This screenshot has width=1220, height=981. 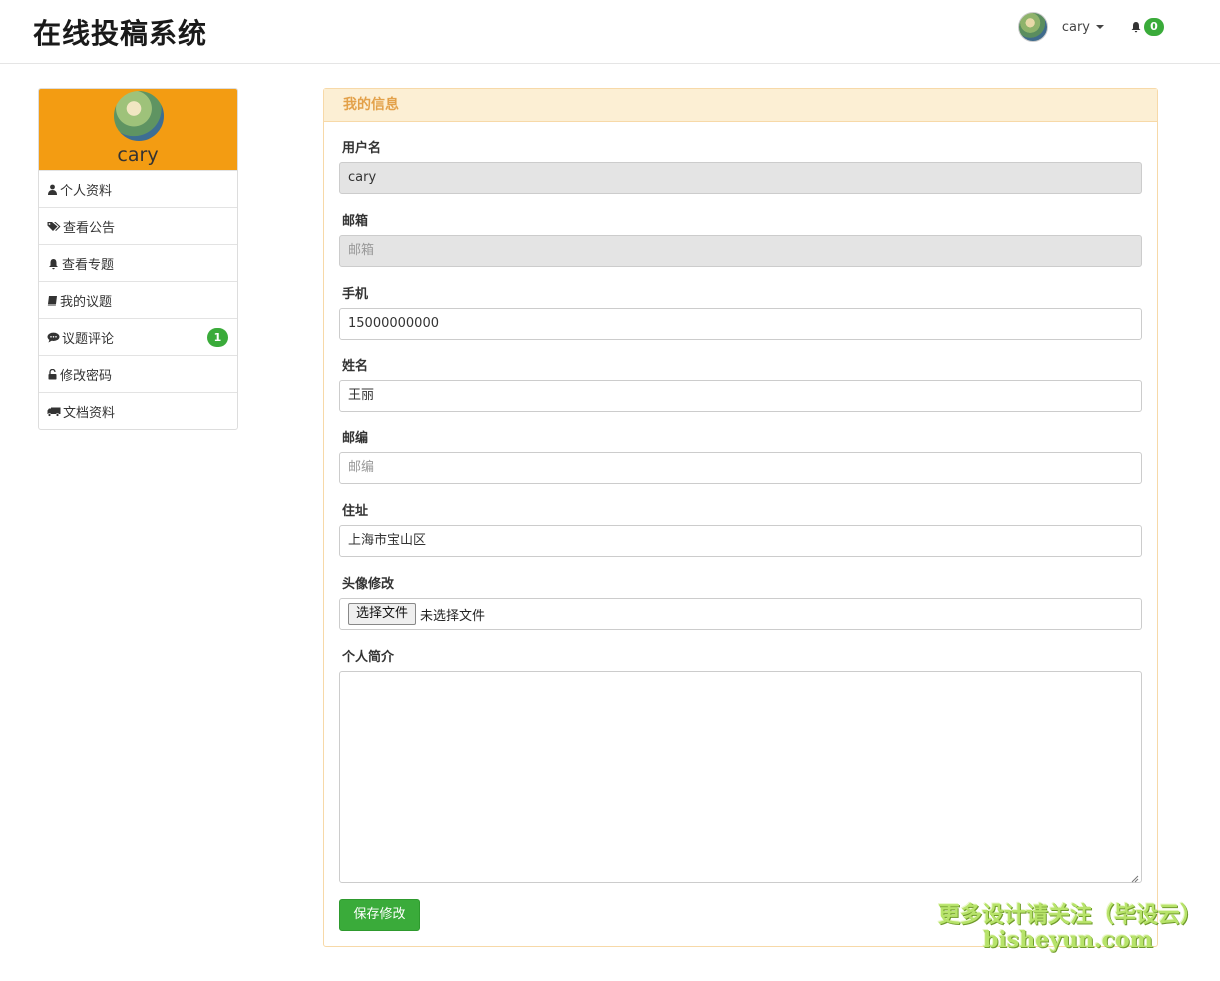 I want to click on postcode-input: 邮编, so click(x=740, y=468).